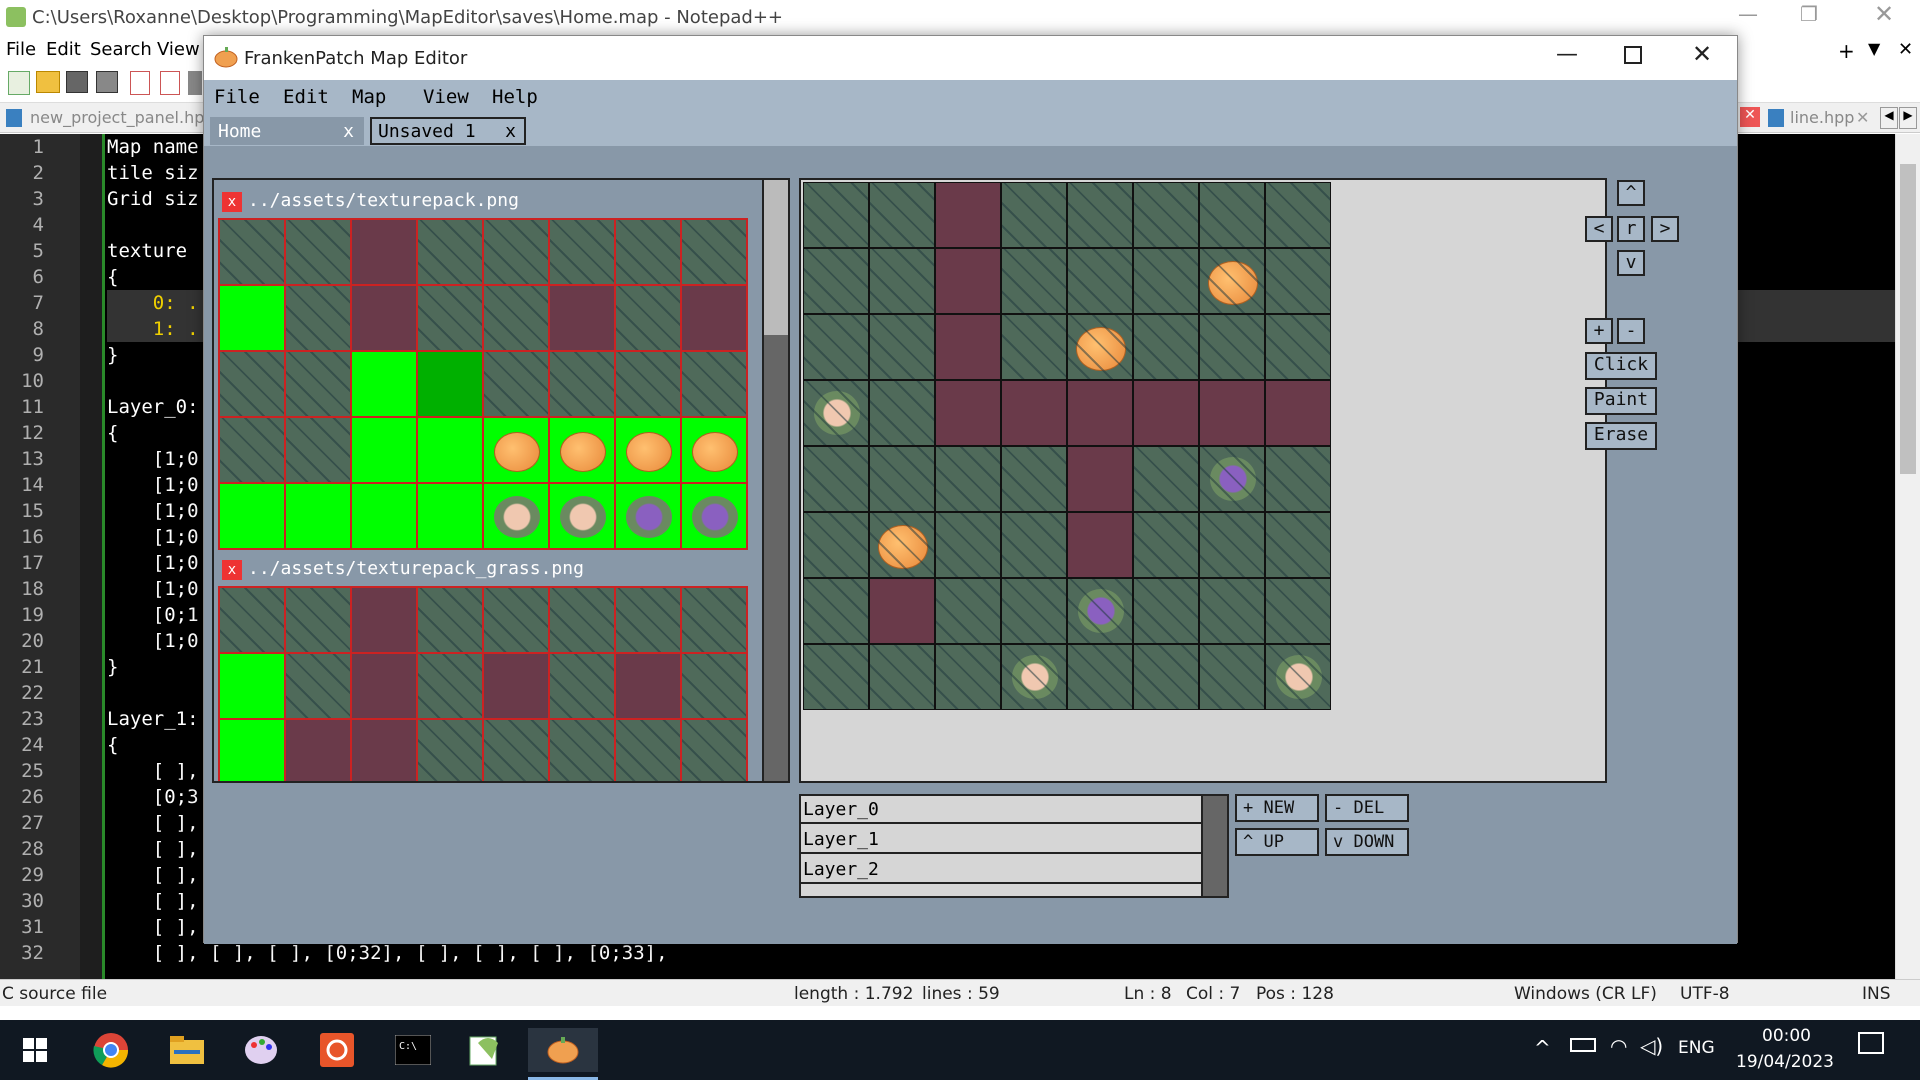 The height and width of the screenshot is (1080, 1920). Describe the element at coordinates (1884, 14) in the screenshot. I see `close-icon: ✕` at that location.